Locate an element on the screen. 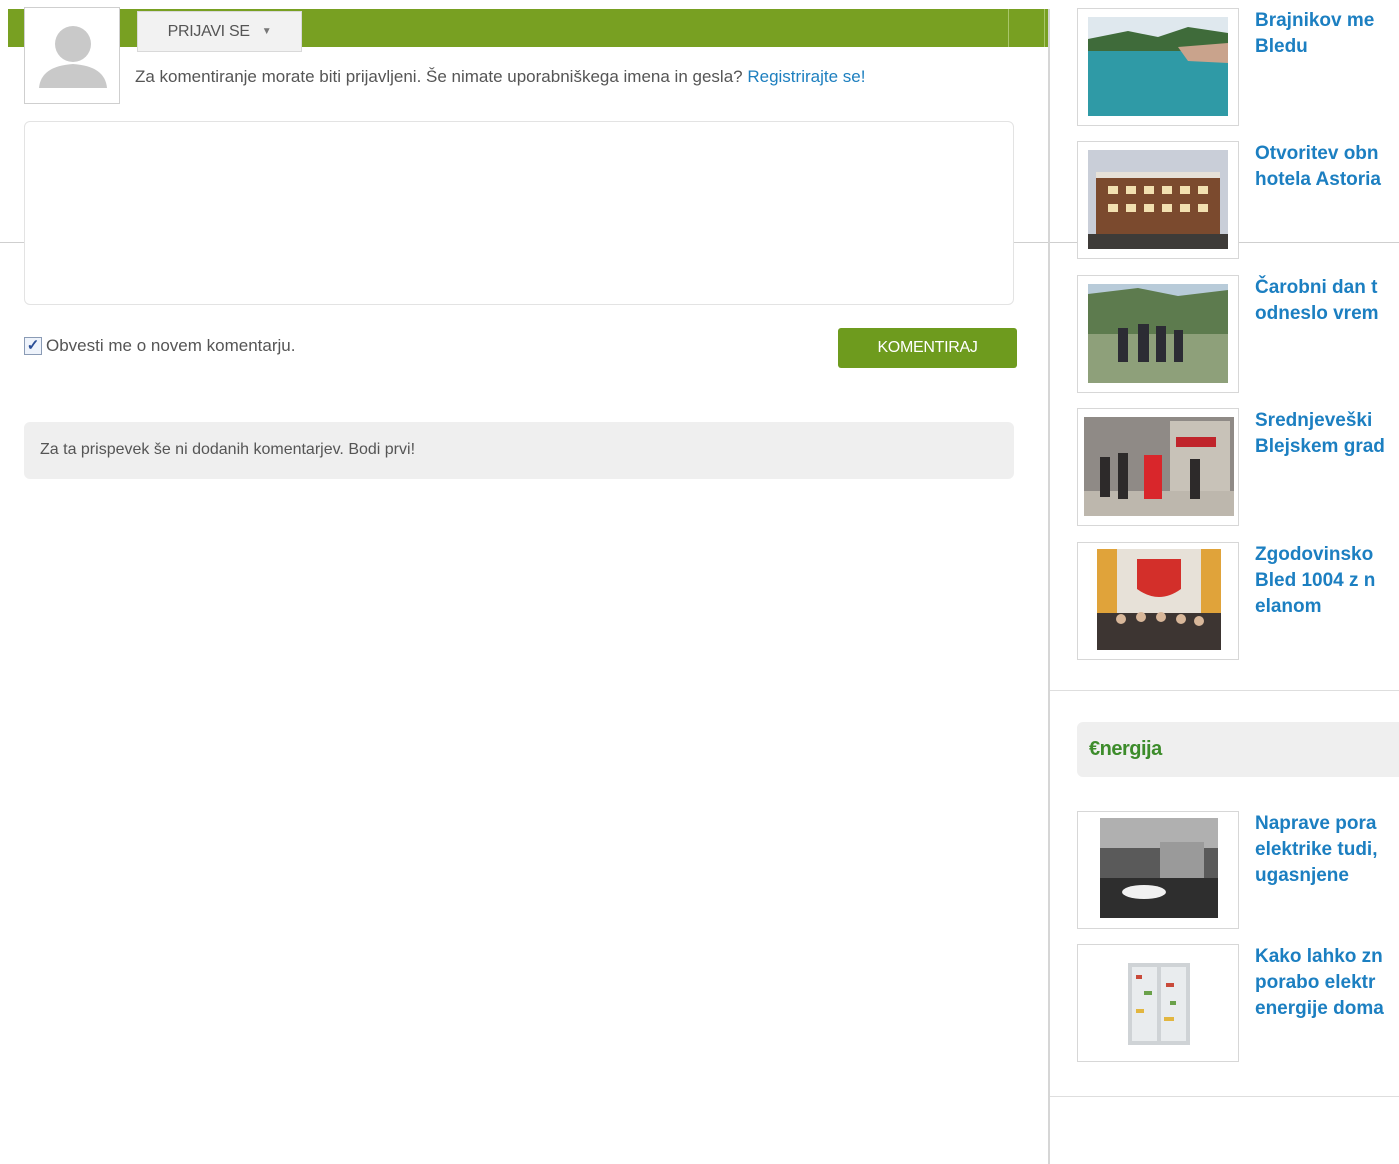 This screenshot has height=1164, width=1399. sidebar-article: Brajnikov me Bledu is located at coordinates (1238, 67).